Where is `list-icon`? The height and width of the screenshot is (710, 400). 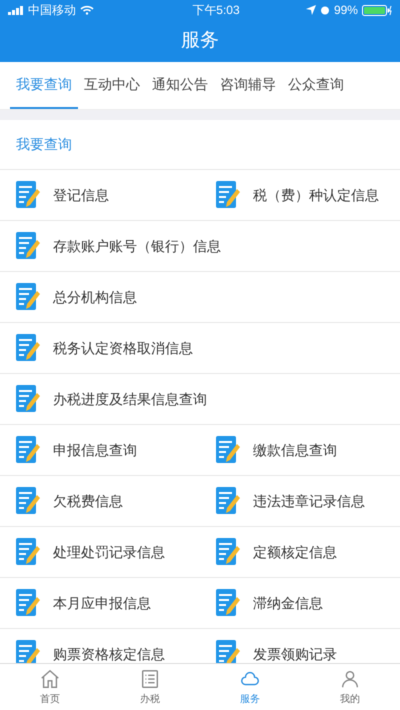
list-icon is located at coordinates (150, 679).